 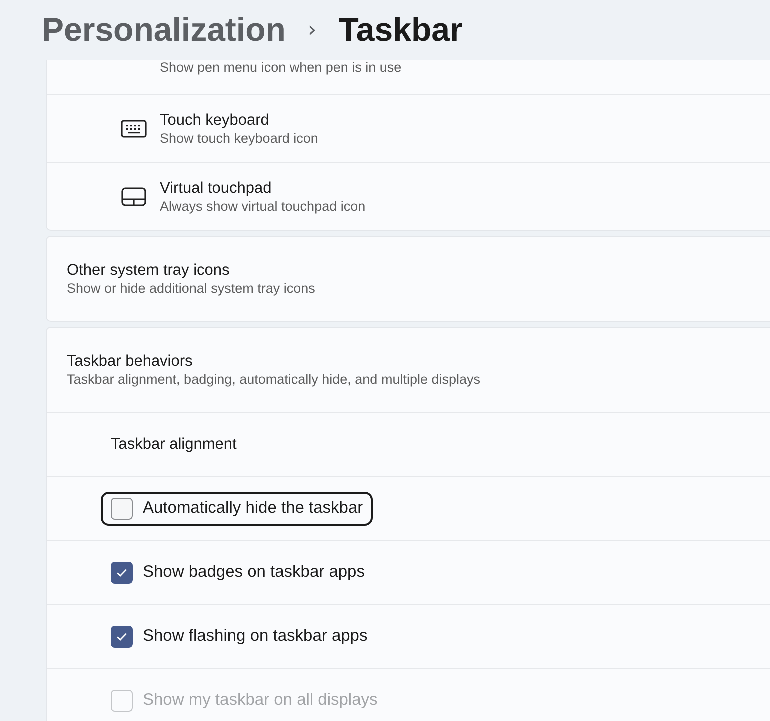 What do you see at coordinates (281, 67) in the screenshot?
I see `setting-description: Show pen menu icon when pen is in use` at bounding box center [281, 67].